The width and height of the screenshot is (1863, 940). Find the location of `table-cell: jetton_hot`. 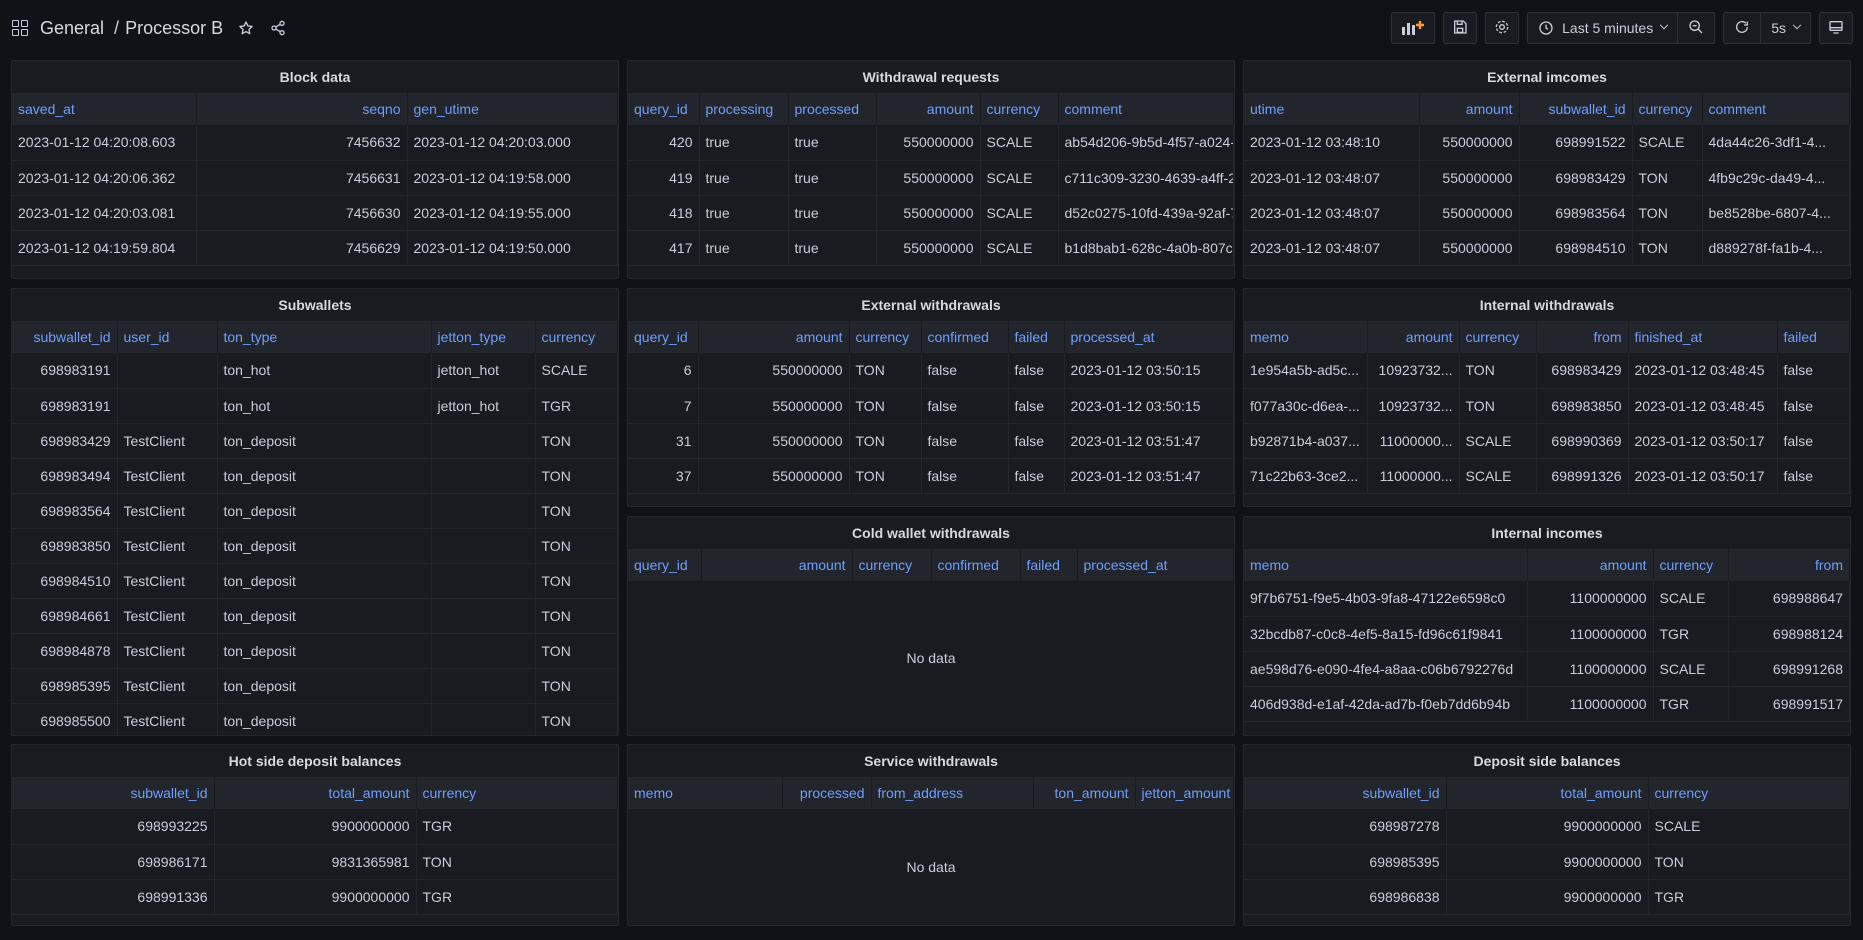

table-cell: jetton_hot is located at coordinates (483, 371).